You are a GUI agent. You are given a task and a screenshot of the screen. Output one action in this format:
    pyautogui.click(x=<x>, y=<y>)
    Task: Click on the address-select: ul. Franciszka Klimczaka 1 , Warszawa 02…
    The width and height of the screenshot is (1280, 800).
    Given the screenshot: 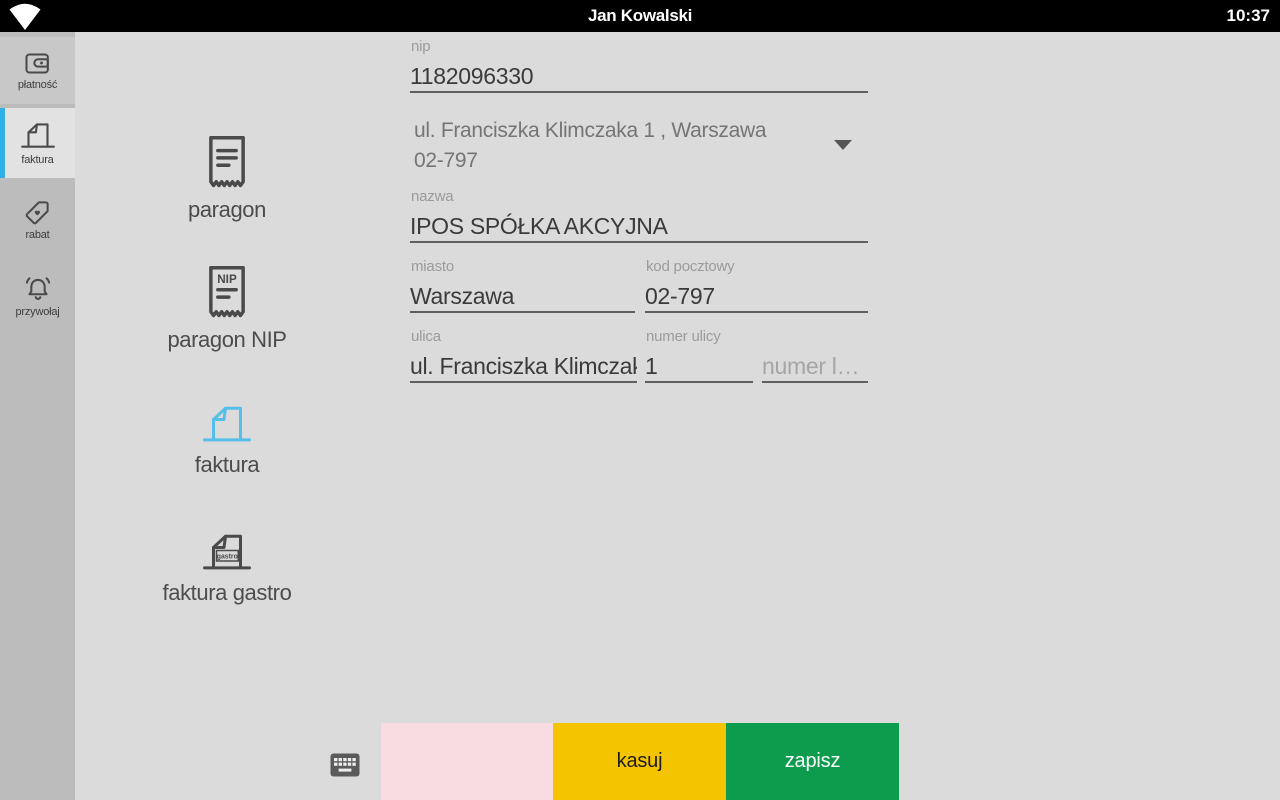 What is the action you would take?
    pyautogui.click(x=639, y=145)
    